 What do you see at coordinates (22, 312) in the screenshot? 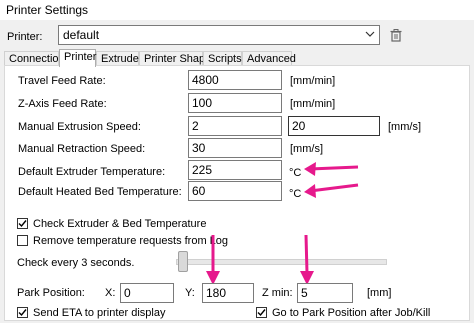
I see `send-eta-checkbox` at bounding box center [22, 312].